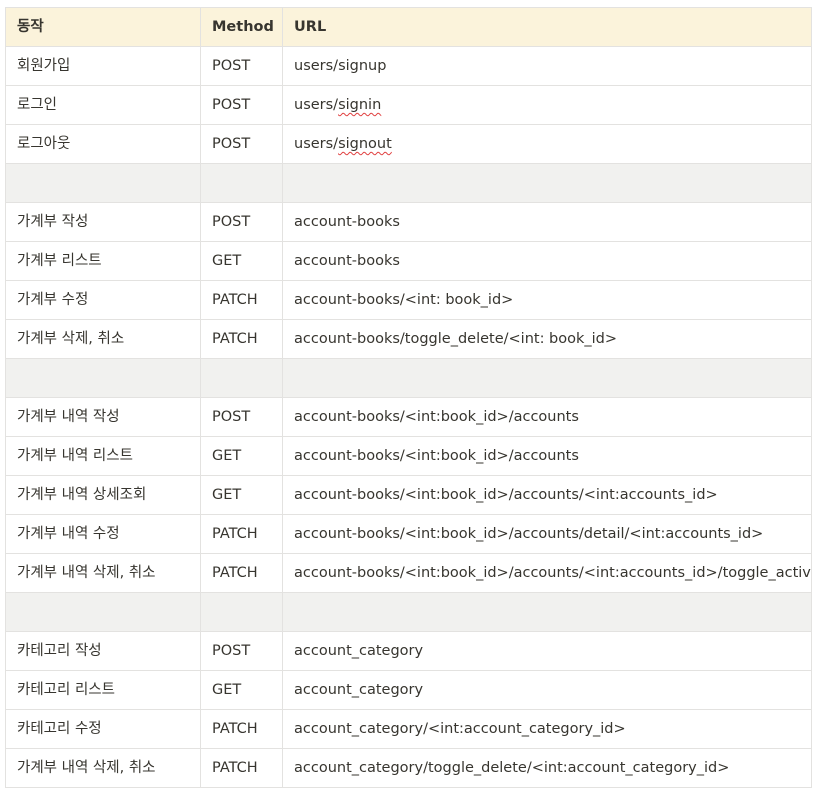 The image size is (817, 802). Describe the element at coordinates (547, 66) in the screenshot. I see `url-cell: users/signup` at that location.